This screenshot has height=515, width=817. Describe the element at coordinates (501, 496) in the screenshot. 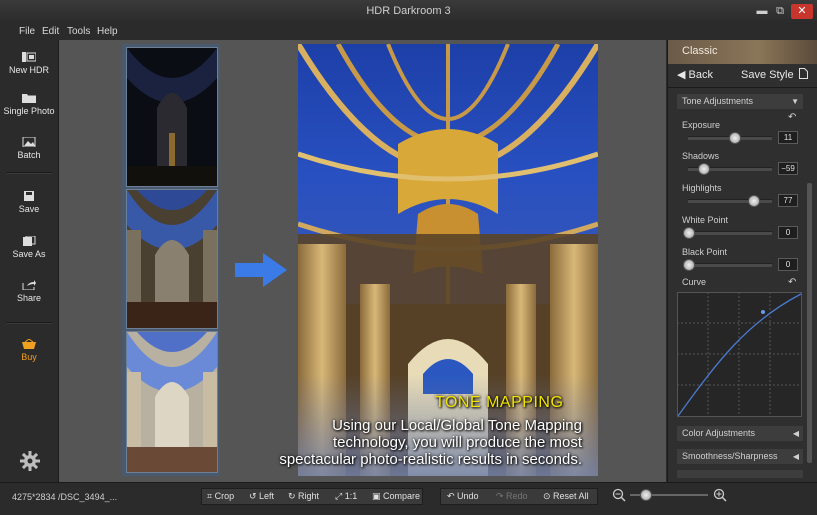

I see `redo-icon: ↷` at that location.